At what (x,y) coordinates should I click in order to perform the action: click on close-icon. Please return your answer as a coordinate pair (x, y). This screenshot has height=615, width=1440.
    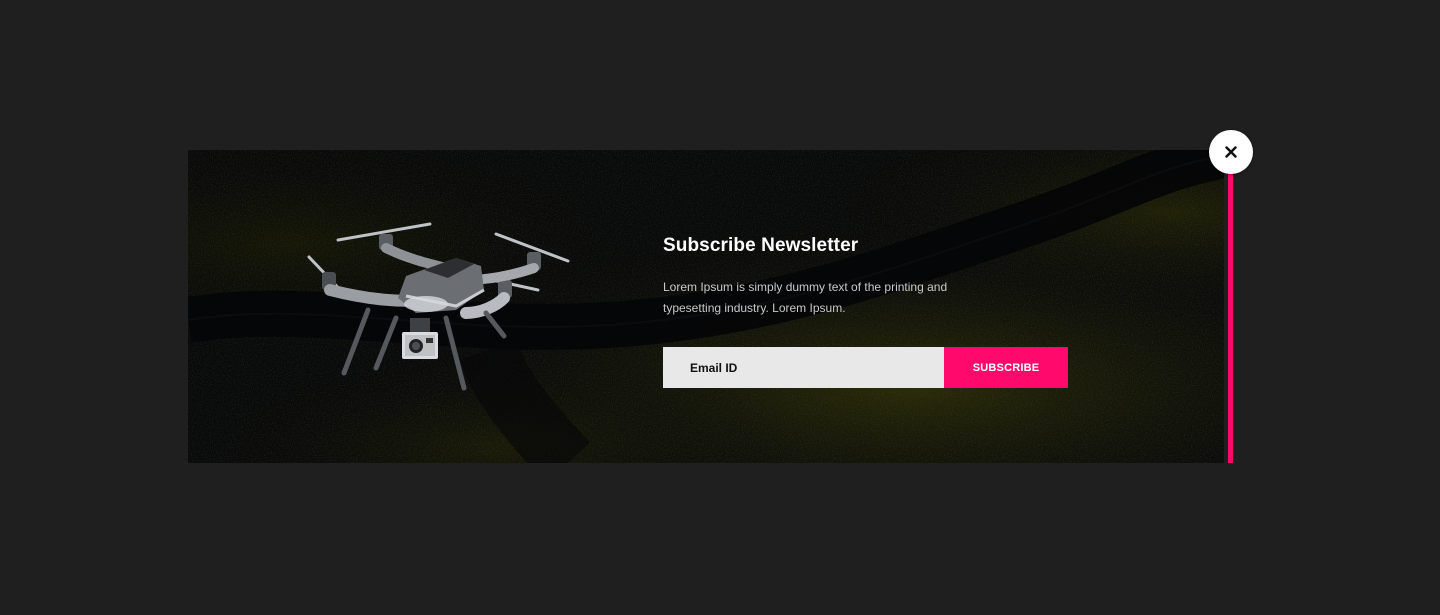
    Looking at the image, I should click on (1231, 152).